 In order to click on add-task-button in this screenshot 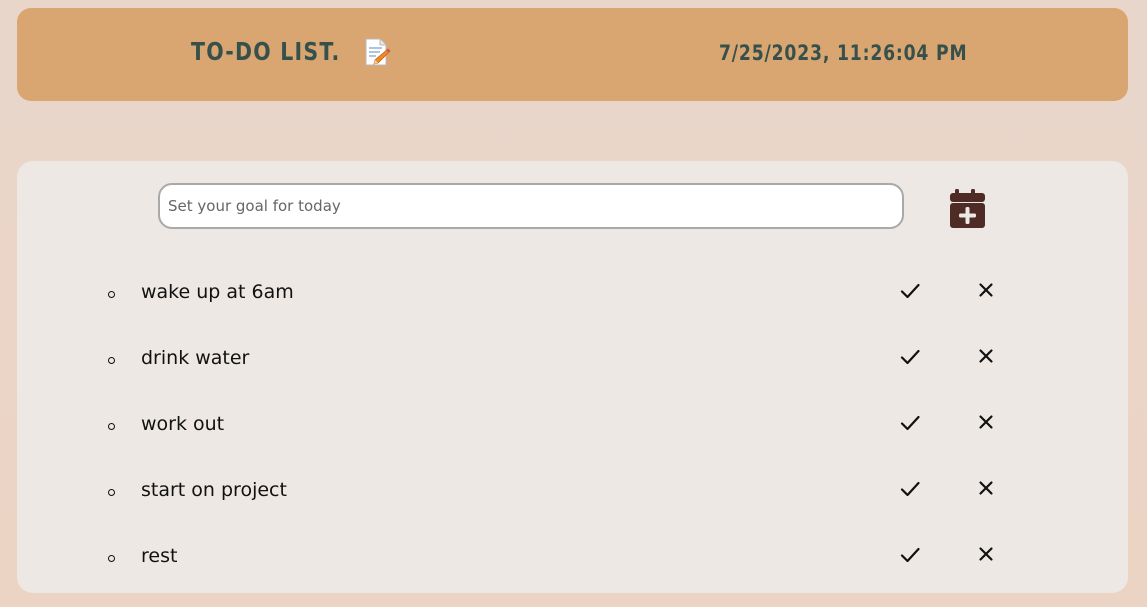, I will do `click(968, 209)`.